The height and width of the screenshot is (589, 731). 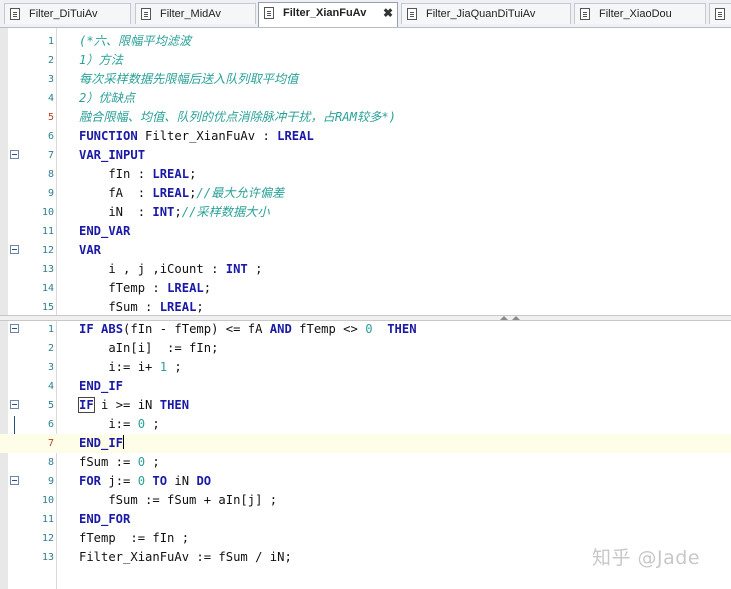 What do you see at coordinates (47, 288) in the screenshot?
I see `line-number: 14` at bounding box center [47, 288].